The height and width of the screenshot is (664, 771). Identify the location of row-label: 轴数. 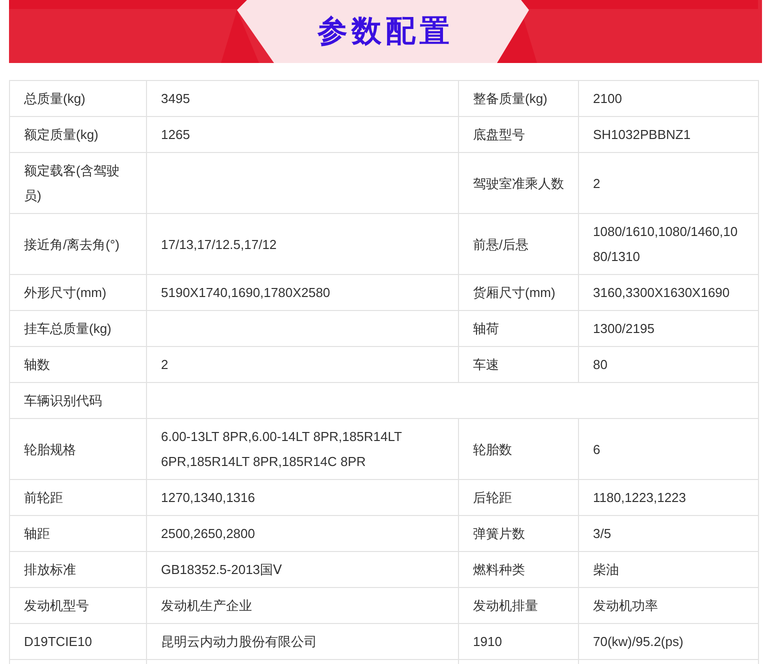
(37, 364).